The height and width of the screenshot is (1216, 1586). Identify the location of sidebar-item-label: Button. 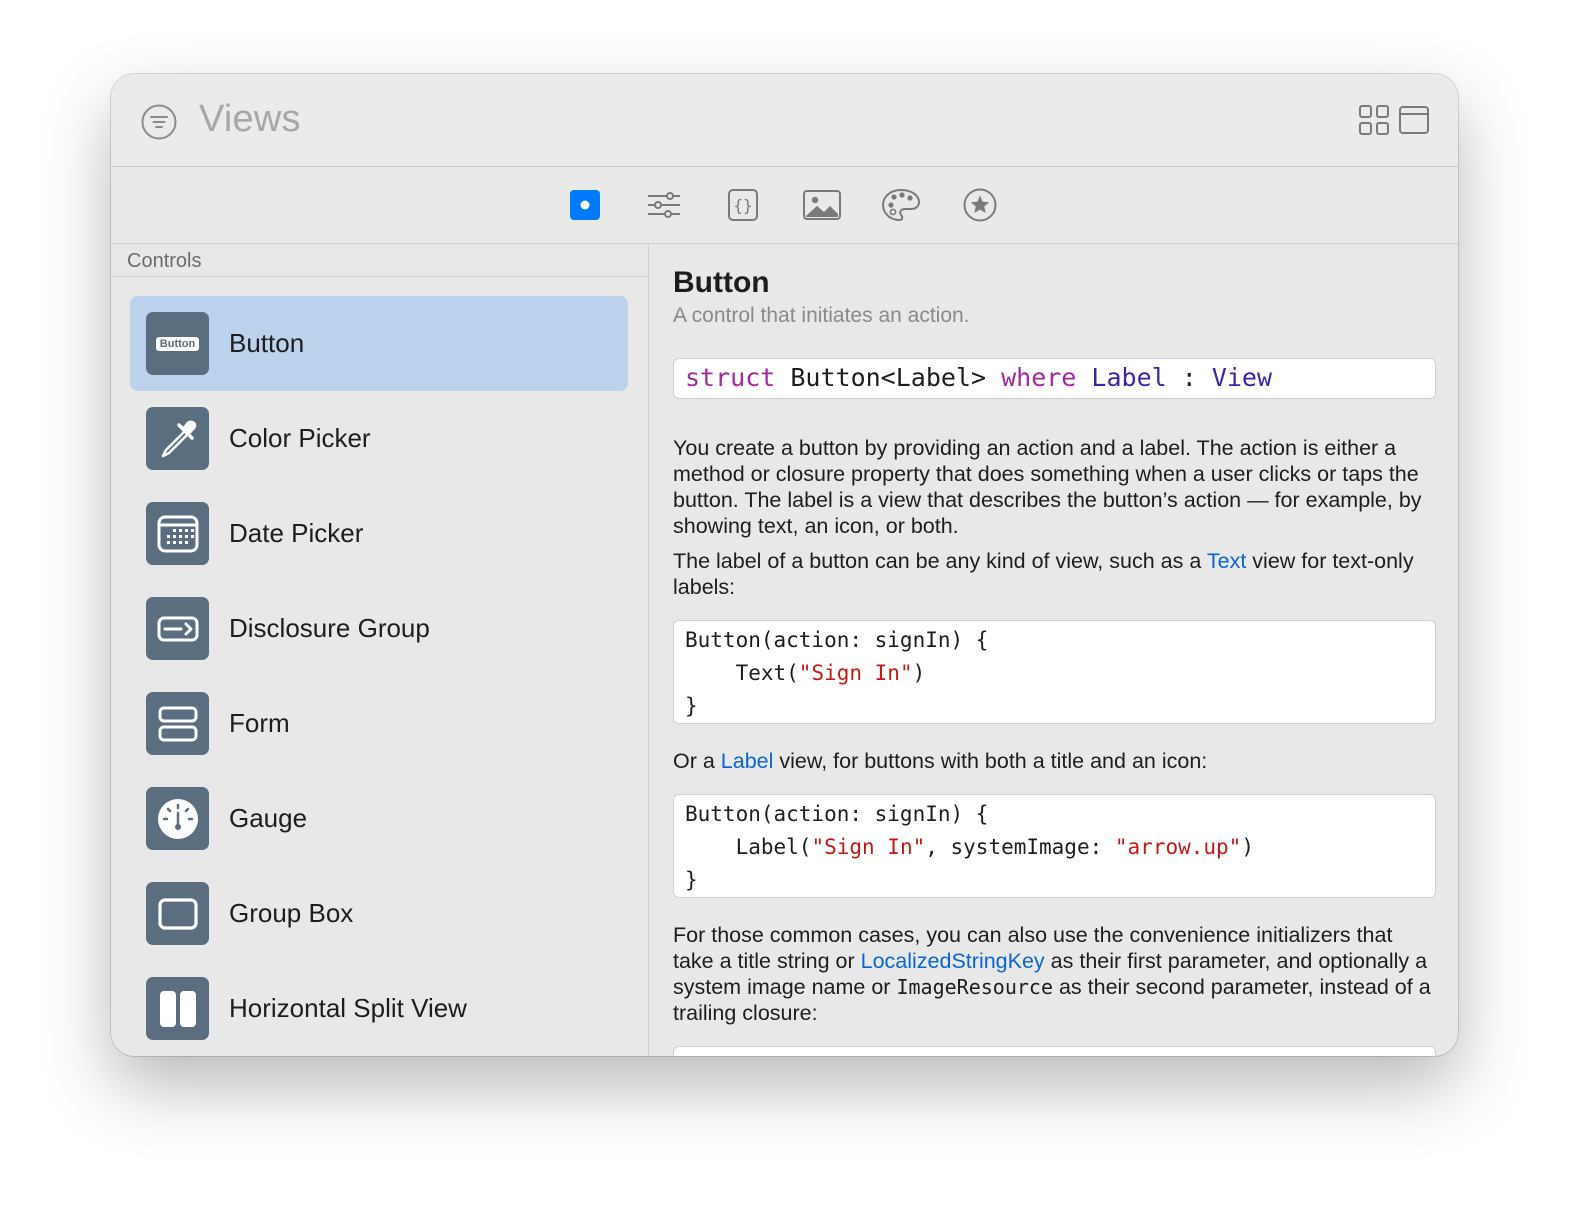
(267, 343).